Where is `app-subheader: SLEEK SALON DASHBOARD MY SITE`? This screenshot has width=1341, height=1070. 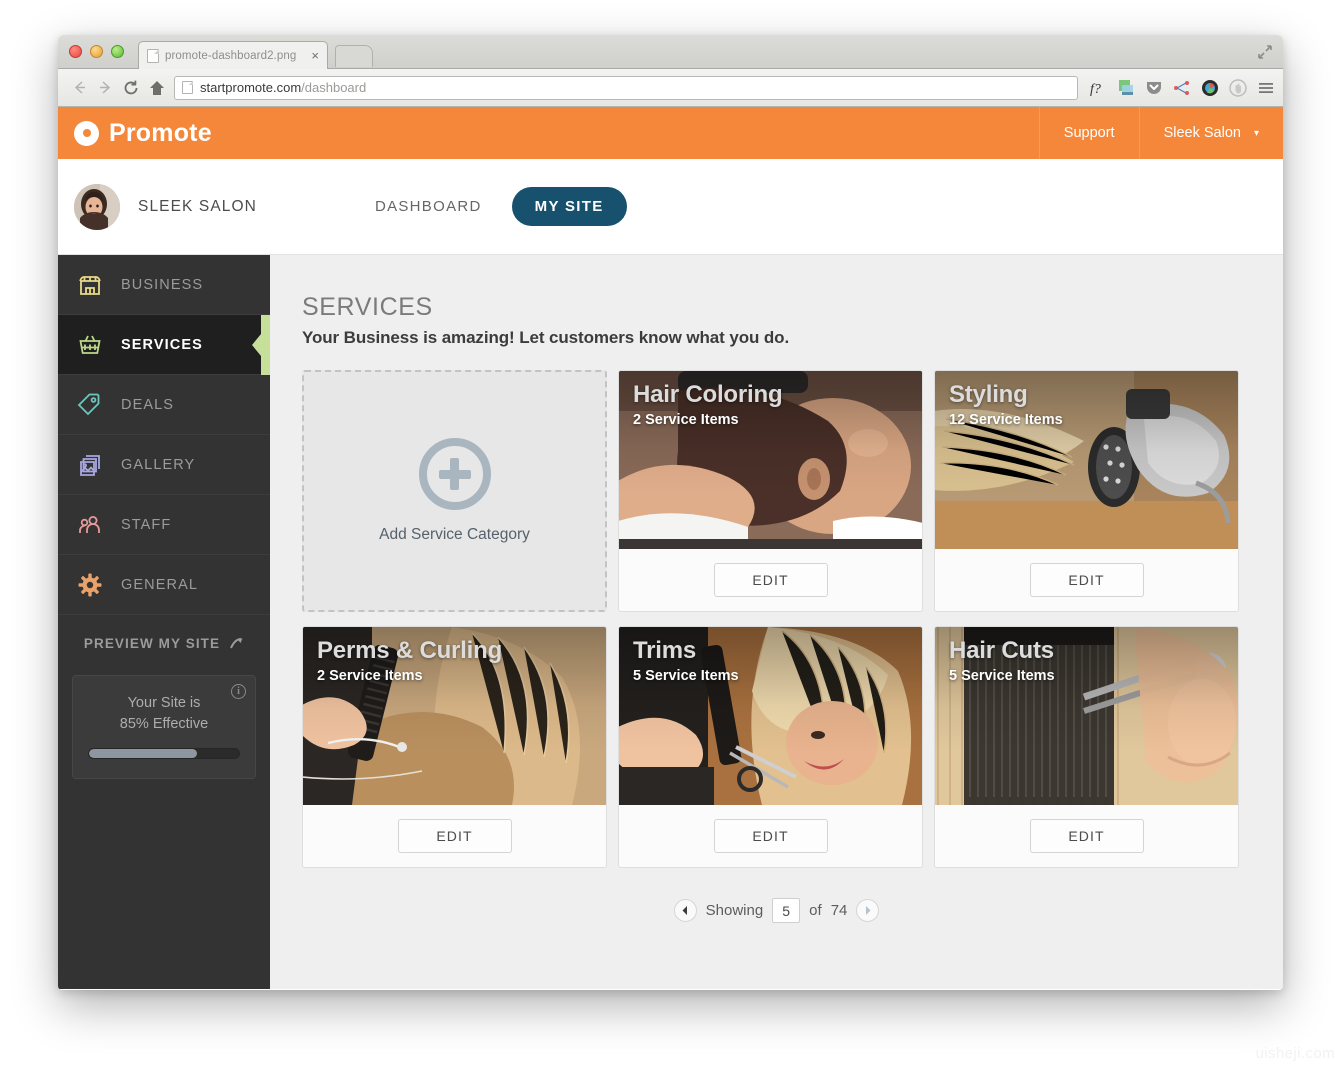
app-subheader: SLEEK SALON DASHBOARD MY SITE is located at coordinates (670, 207).